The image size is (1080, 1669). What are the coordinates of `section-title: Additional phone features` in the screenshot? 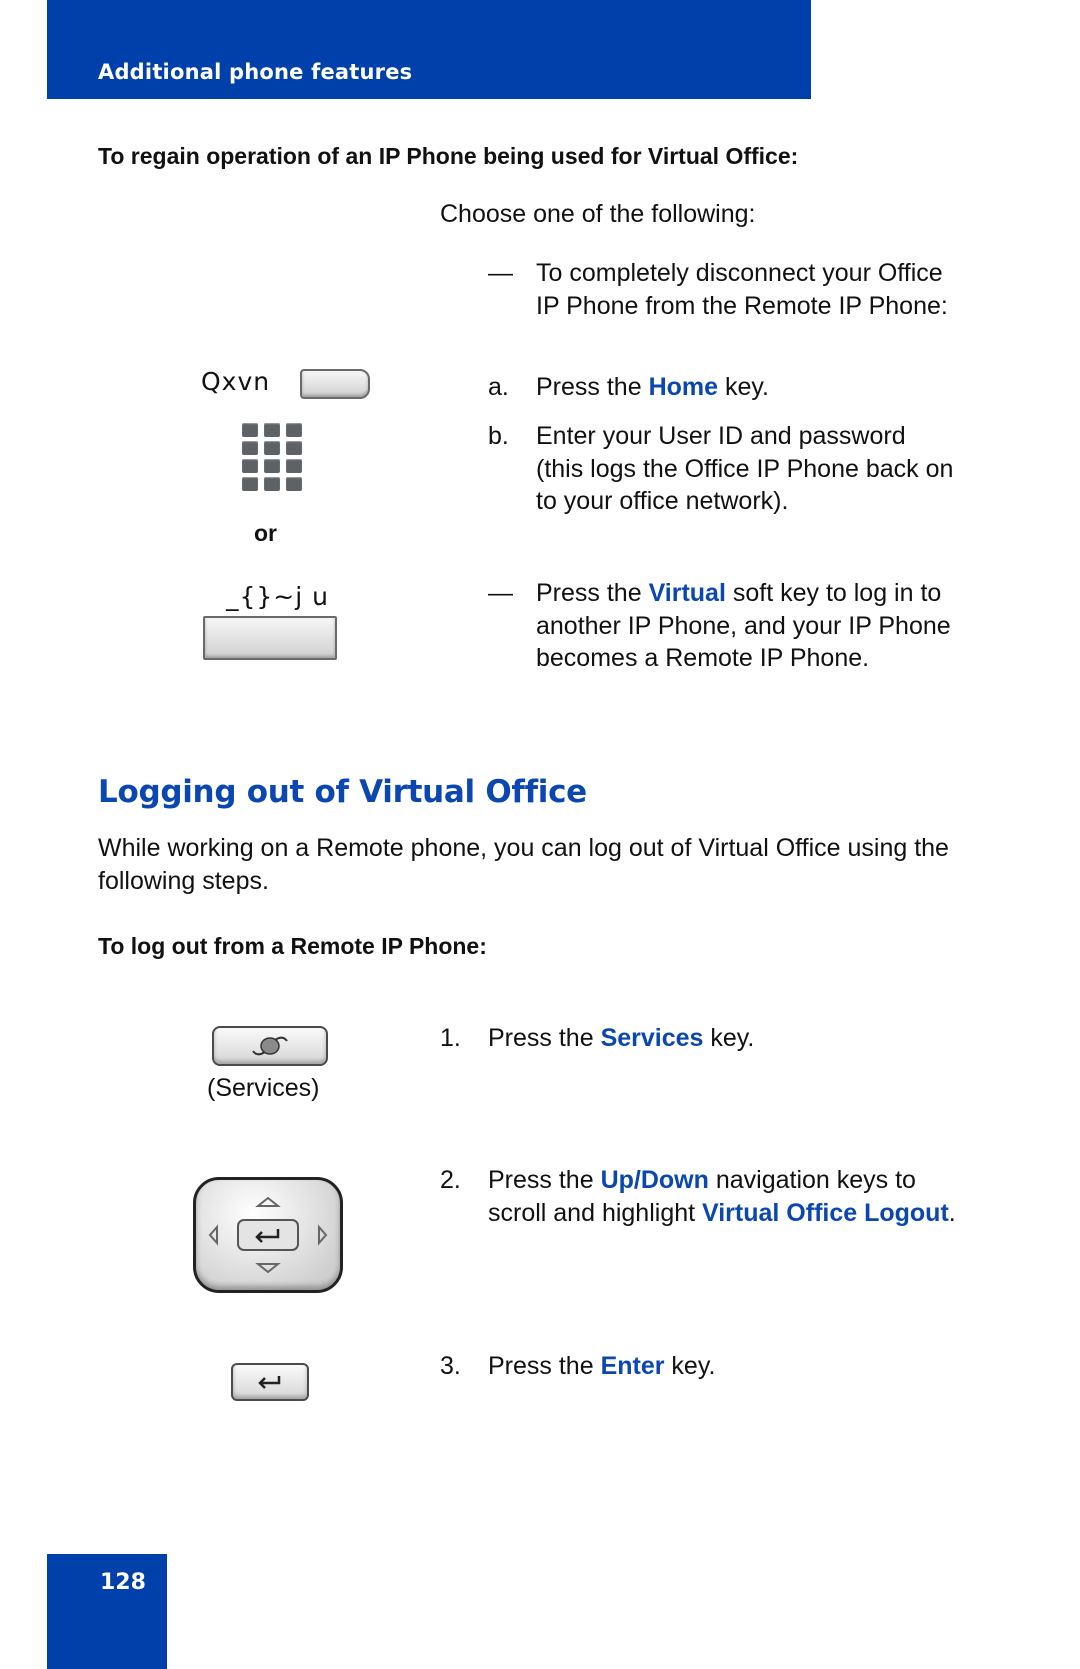 It's located at (255, 72).